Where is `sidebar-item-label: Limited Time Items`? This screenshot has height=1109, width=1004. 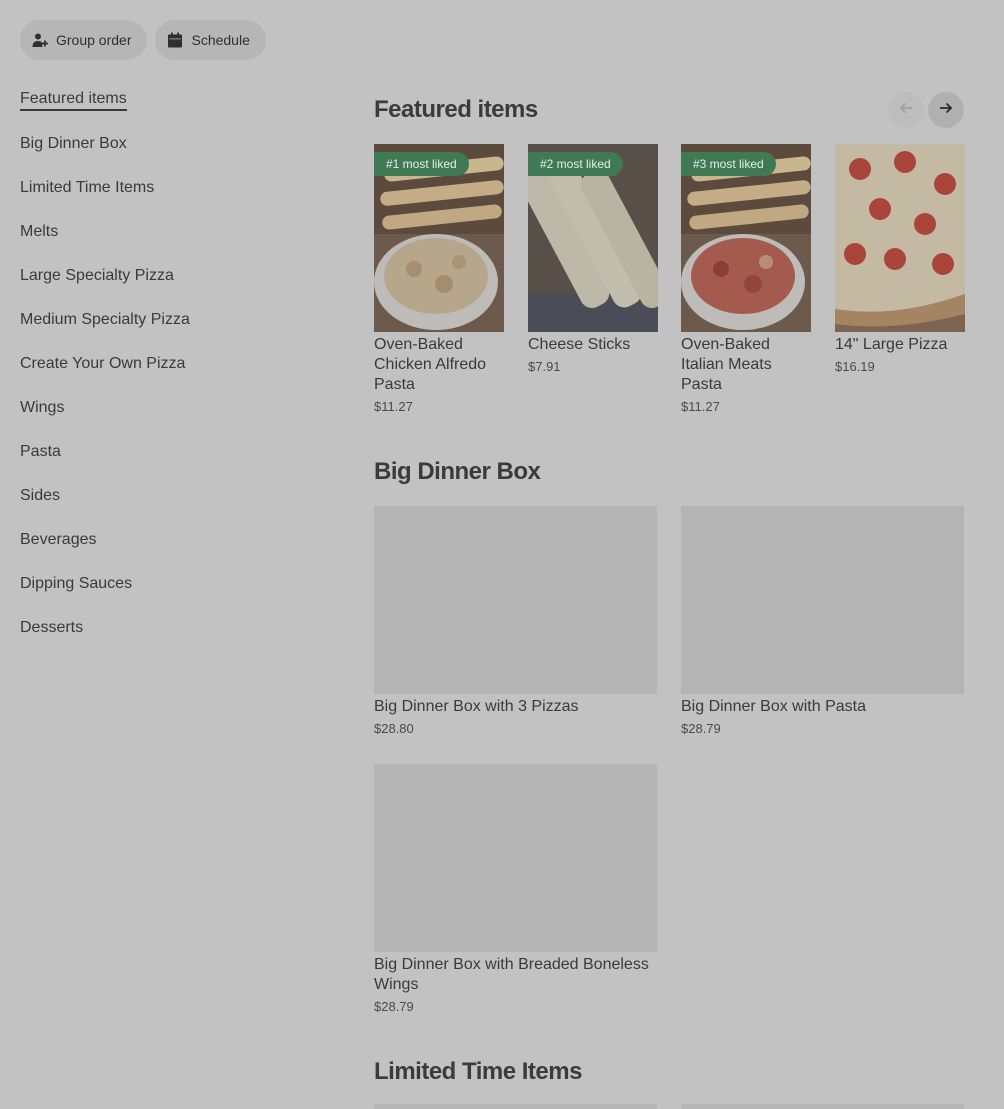 sidebar-item-label: Limited Time Items is located at coordinates (87, 187).